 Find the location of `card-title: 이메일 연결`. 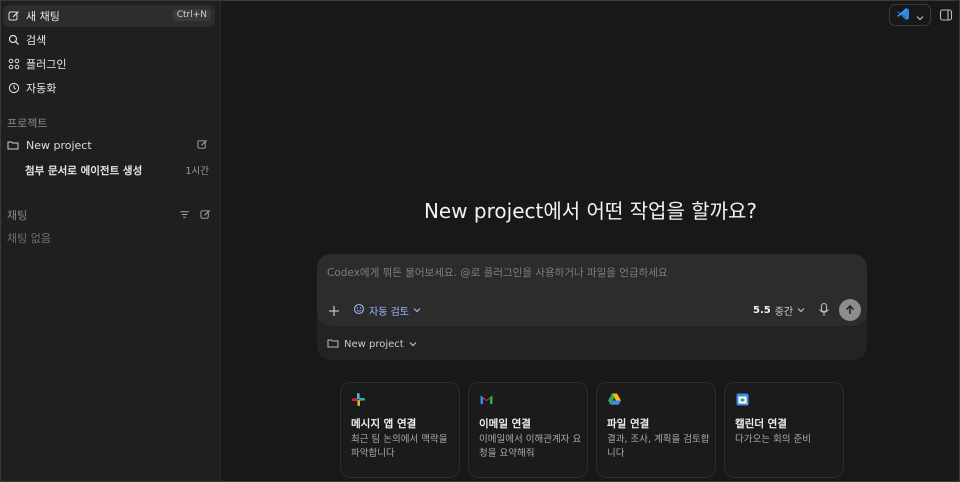

card-title: 이메일 연결 is located at coordinates (505, 424).